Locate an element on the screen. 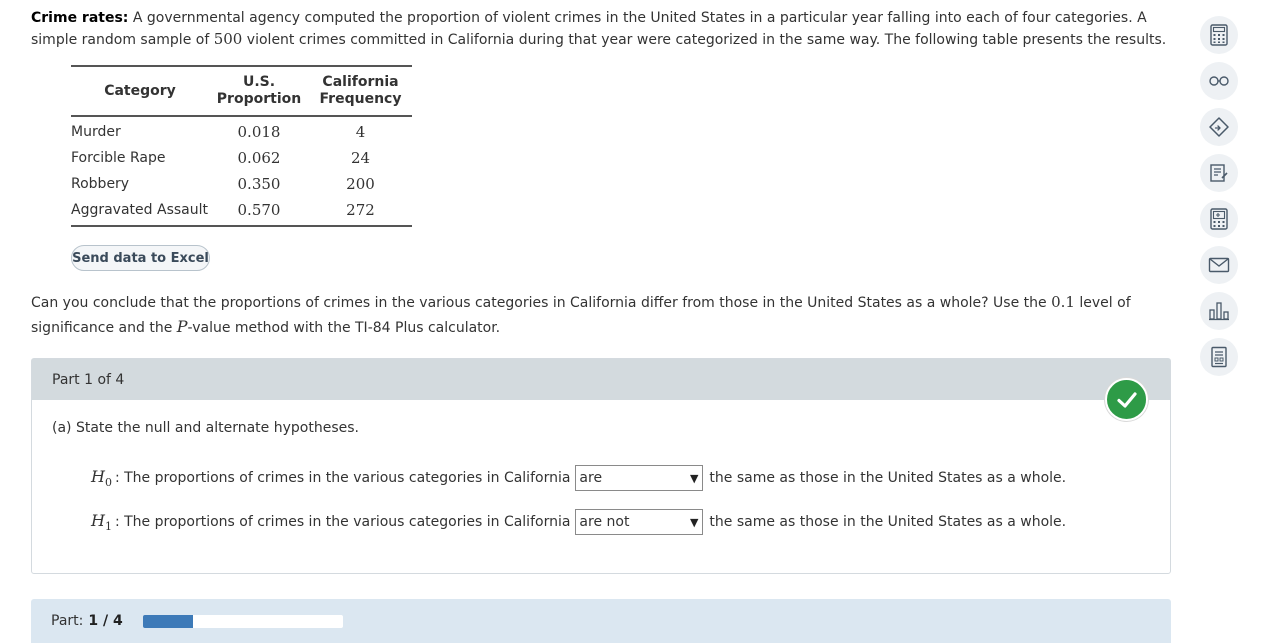 This screenshot has width=1265, height=643. header-us-line2: Proportion is located at coordinates (259, 99).